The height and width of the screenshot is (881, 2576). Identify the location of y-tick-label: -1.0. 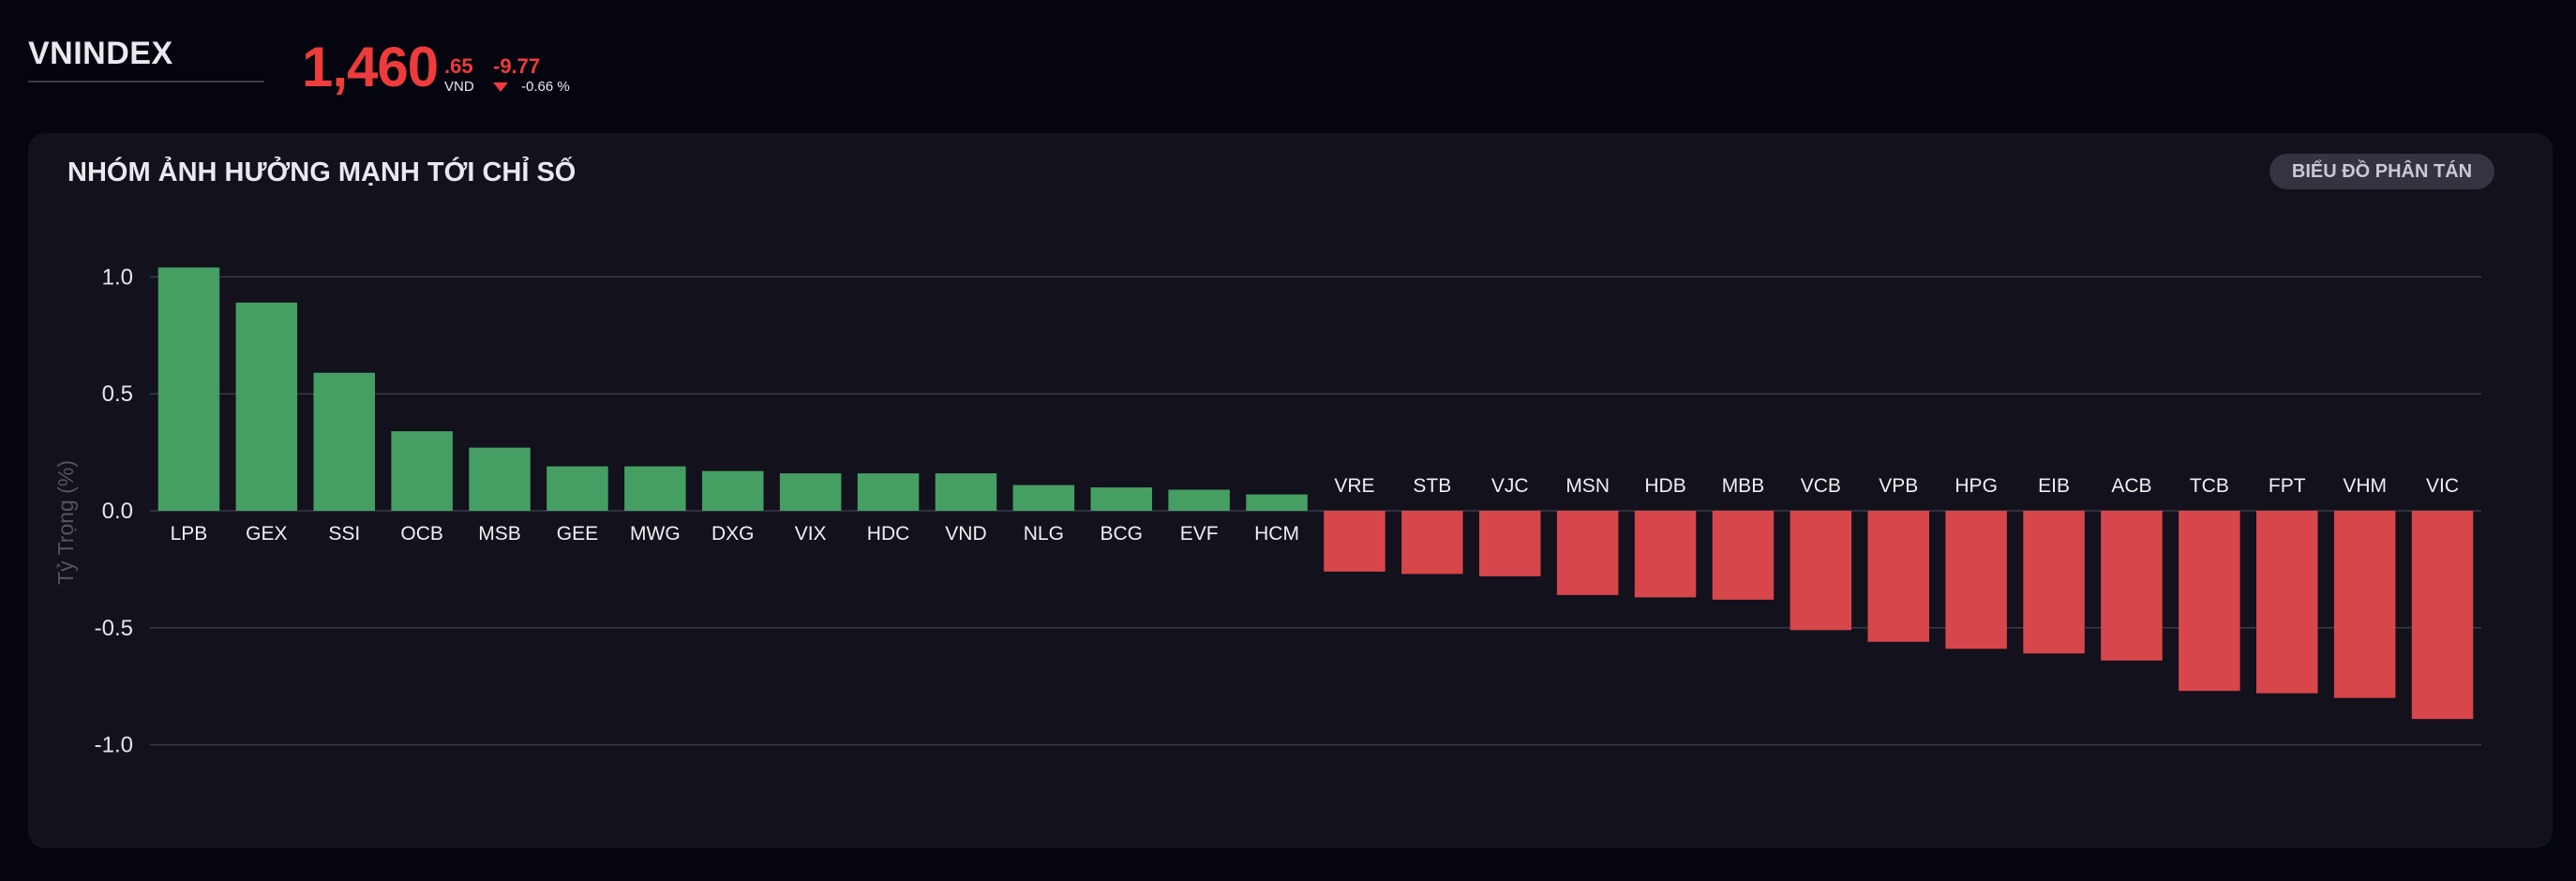
(114, 746).